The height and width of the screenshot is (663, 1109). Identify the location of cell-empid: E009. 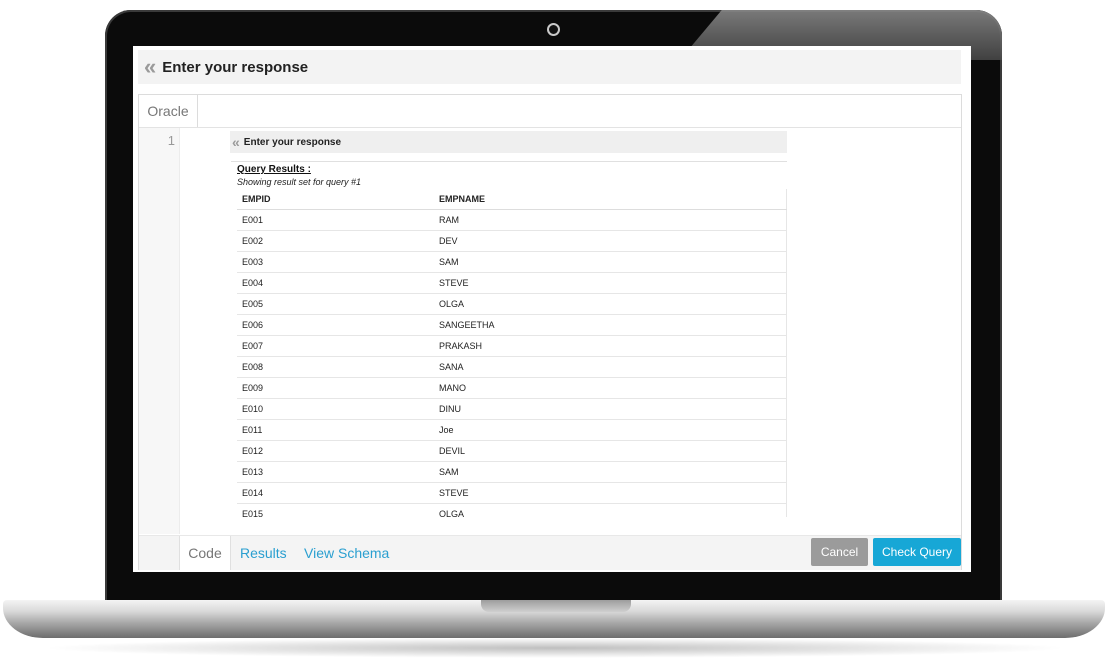
(335, 388).